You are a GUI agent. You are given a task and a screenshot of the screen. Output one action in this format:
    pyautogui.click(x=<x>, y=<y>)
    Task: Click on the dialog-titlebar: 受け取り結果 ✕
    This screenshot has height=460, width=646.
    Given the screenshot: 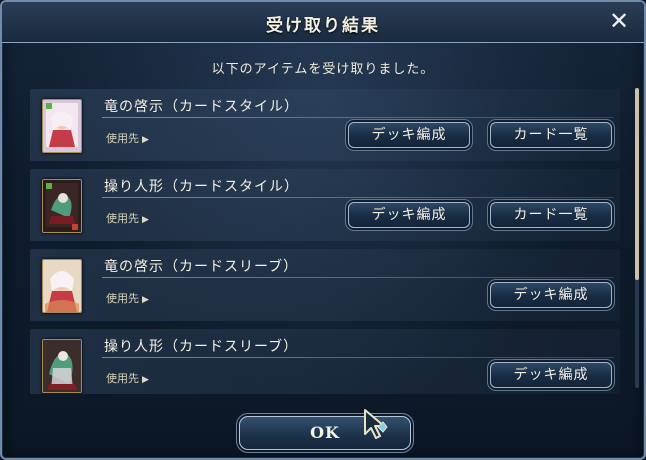 What is the action you would take?
    pyautogui.click(x=323, y=22)
    